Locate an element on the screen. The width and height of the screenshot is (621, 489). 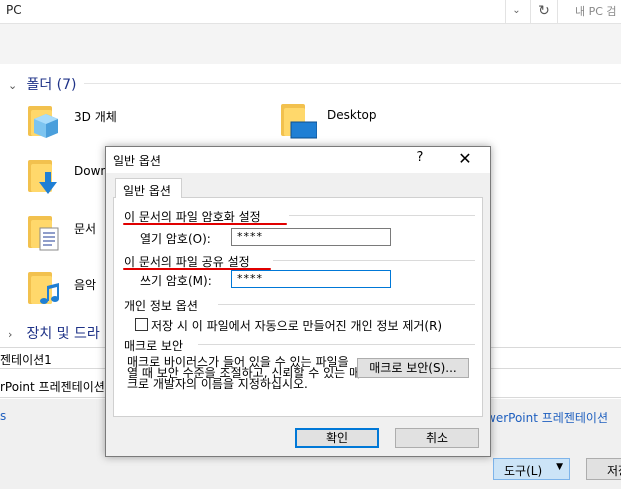
folder-item-music: 음악 is located at coordinates (68, 292).